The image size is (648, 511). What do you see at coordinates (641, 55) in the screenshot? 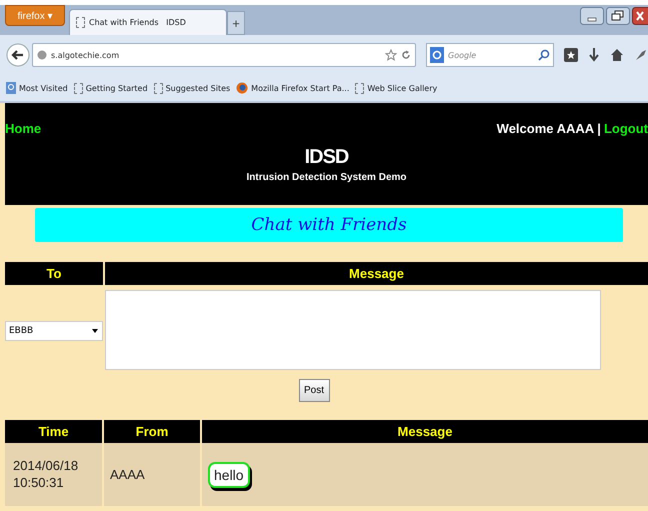
I see `addon-icon` at bounding box center [641, 55].